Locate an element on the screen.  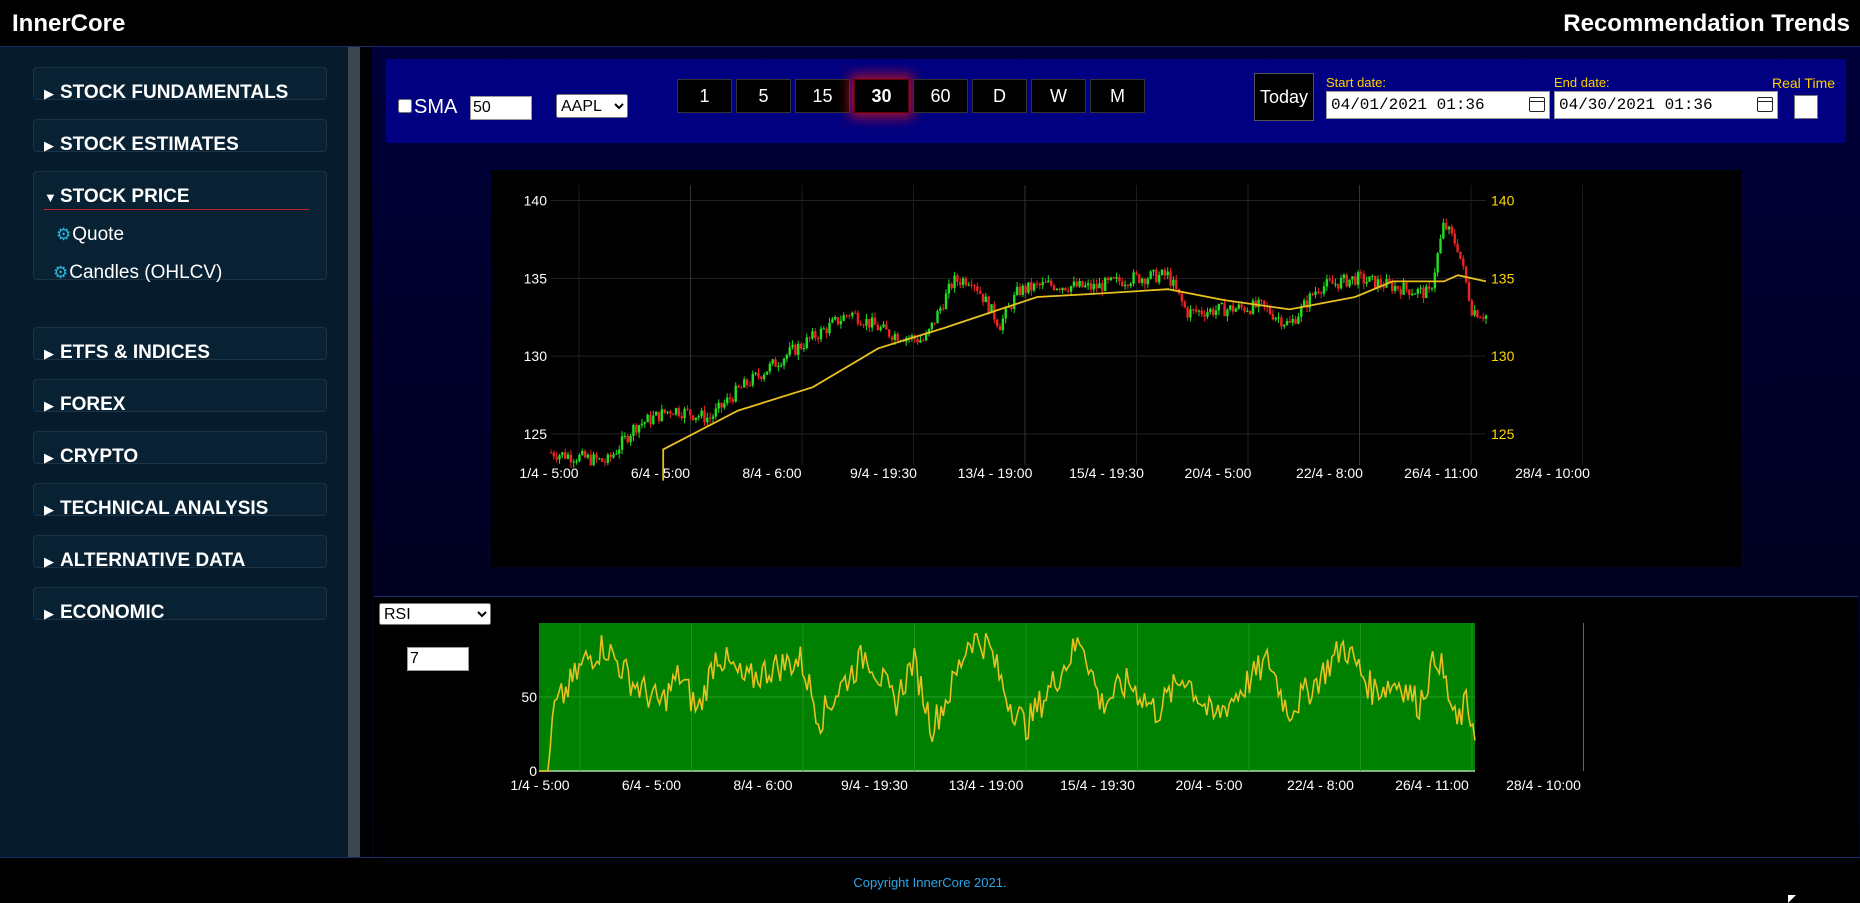
menu-technical-analysis: ▶ TECHNICAL ANALYSIS is located at coordinates (180, 501).